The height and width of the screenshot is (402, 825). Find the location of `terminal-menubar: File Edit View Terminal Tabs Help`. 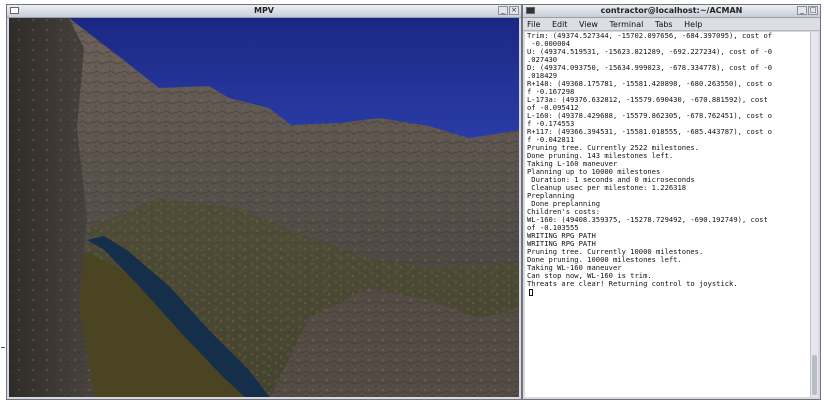

terminal-menubar: File Edit View Terminal Tabs Help is located at coordinates (671, 24).